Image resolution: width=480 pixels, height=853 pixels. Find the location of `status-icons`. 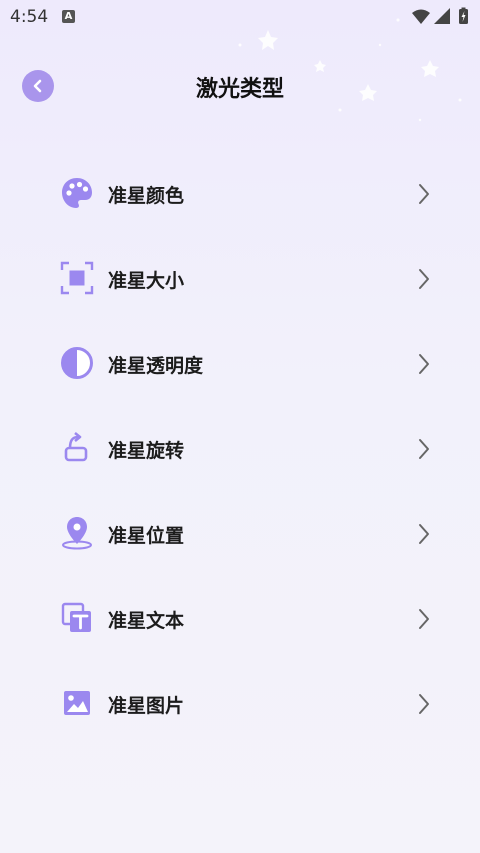

status-icons is located at coordinates (441, 19).